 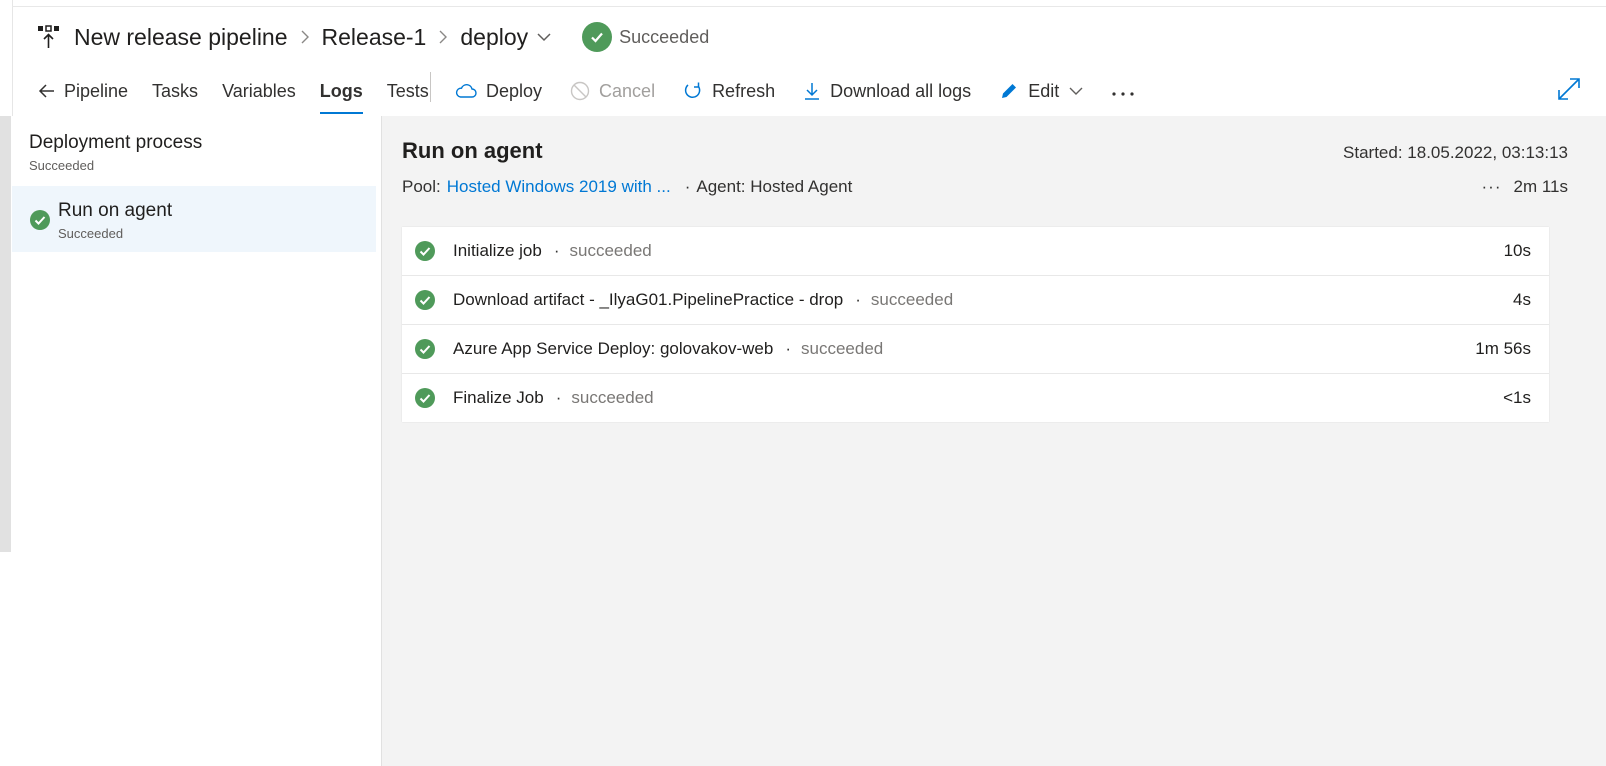 What do you see at coordinates (693, 91) in the screenshot?
I see `refresh-icon` at bounding box center [693, 91].